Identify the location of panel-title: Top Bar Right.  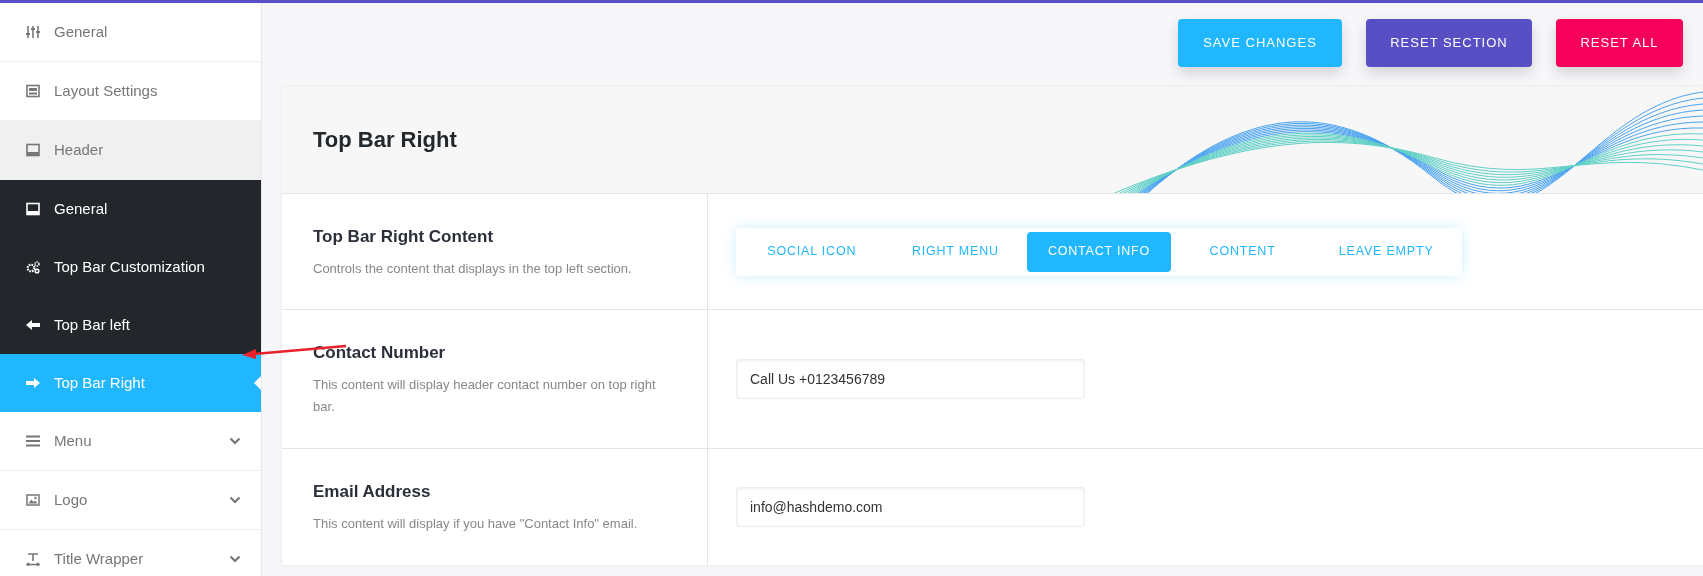
(385, 140).